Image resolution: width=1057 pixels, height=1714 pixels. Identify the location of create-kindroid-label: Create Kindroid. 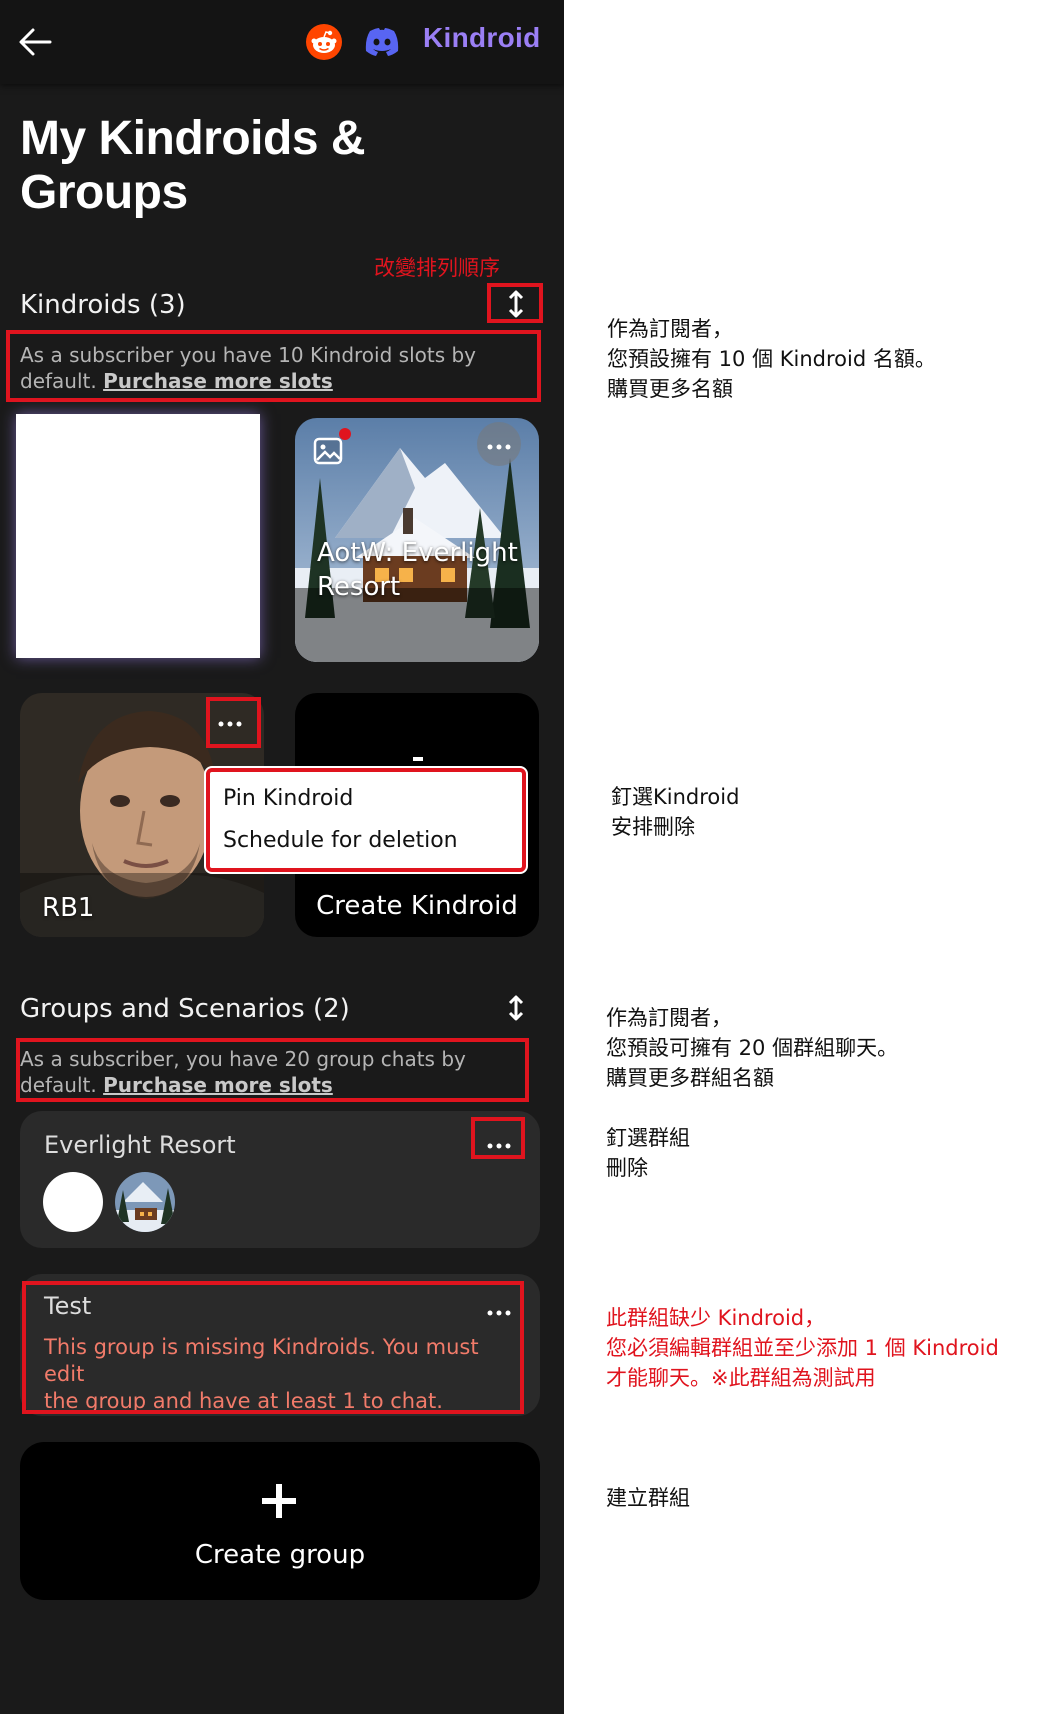
(417, 906).